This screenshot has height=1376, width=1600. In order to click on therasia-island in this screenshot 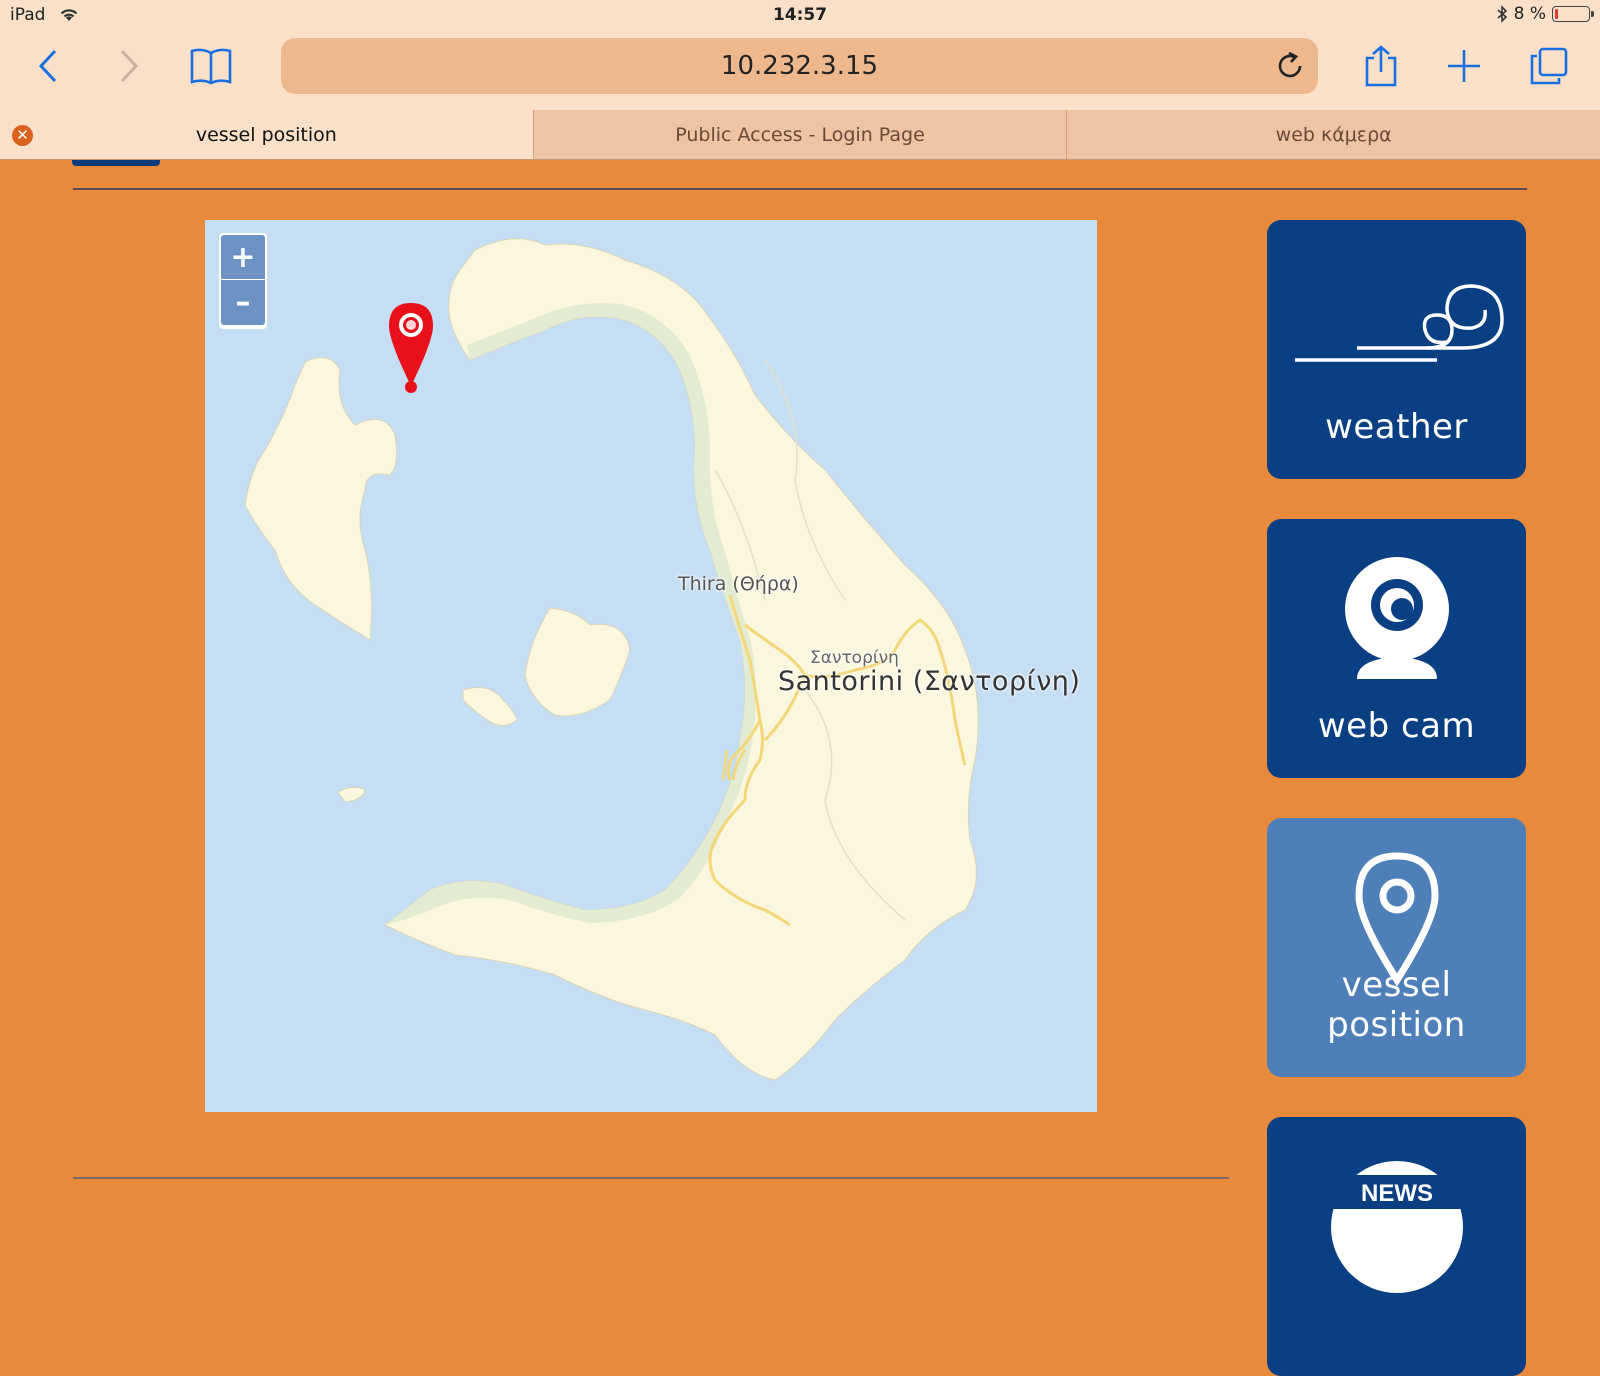, I will do `click(321, 499)`.